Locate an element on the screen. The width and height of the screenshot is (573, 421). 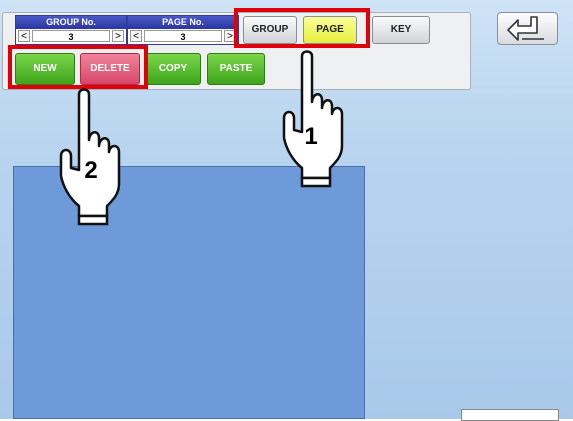
group-prev-button: < is located at coordinates (24, 36).